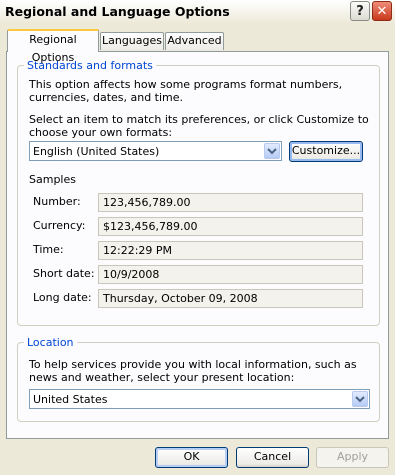 This screenshot has height=475, width=395. I want to click on sample-long-date-label: Long date:, so click(62, 297).